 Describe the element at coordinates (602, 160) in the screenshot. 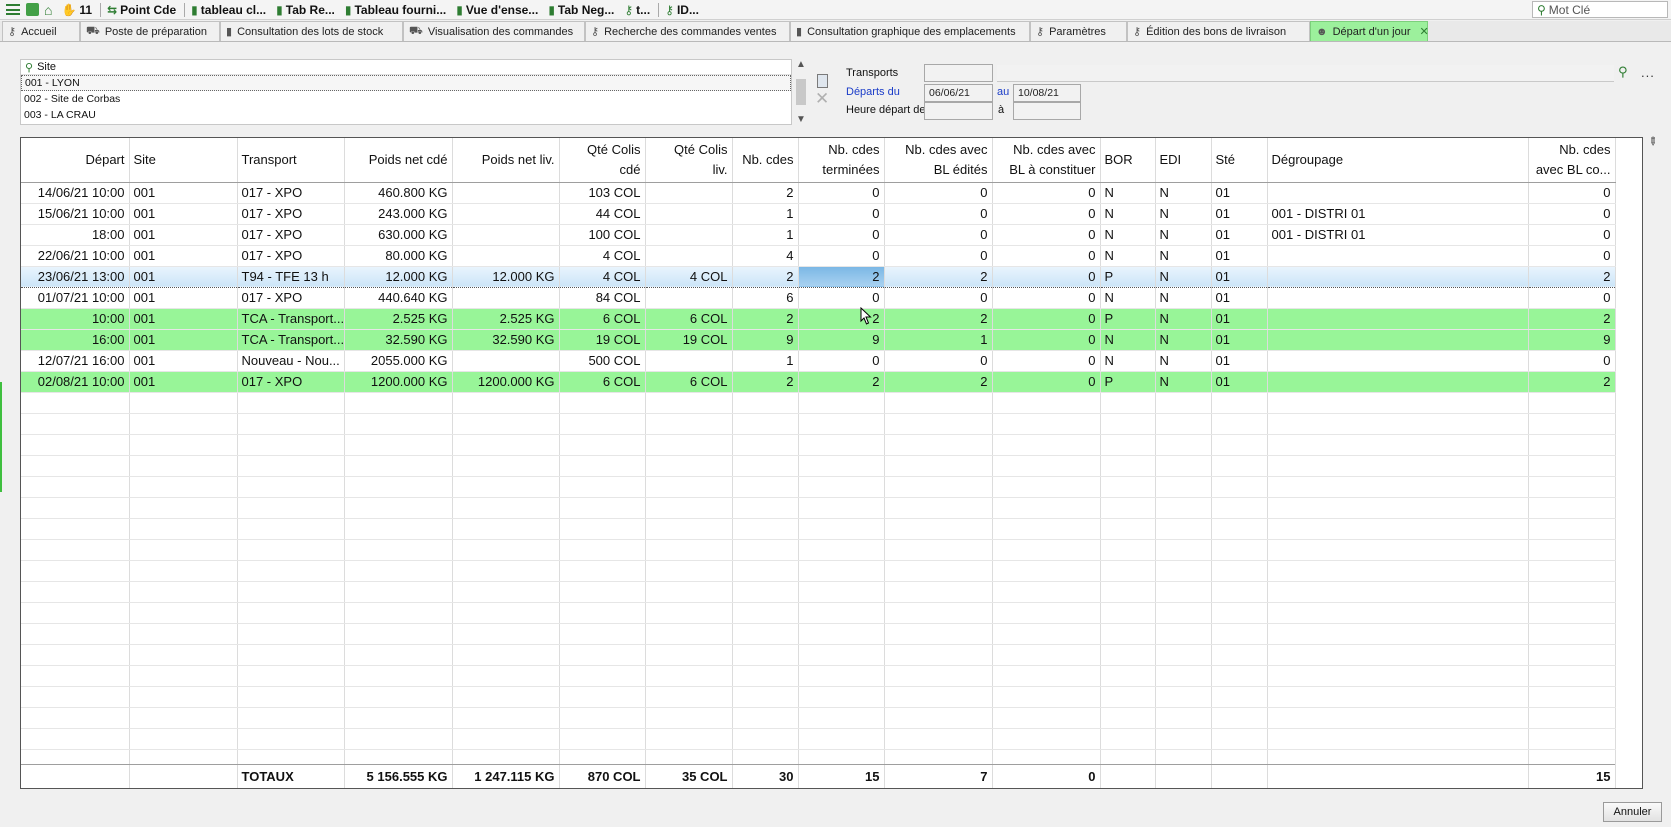

I see `column-header-5: Qté Colis cdé` at that location.